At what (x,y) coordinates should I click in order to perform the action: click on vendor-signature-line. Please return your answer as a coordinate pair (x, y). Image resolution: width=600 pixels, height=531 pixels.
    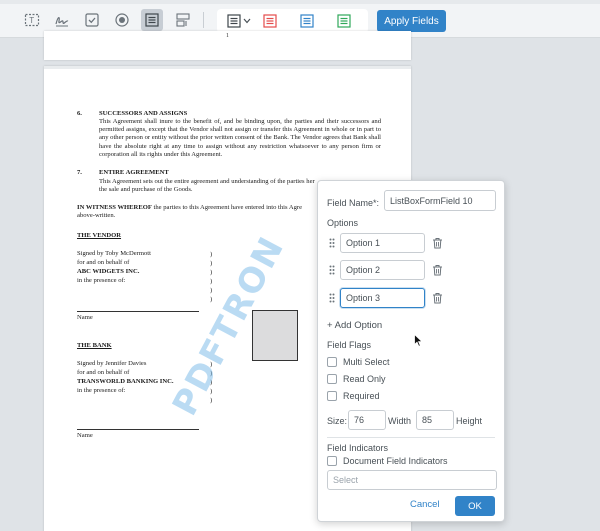
    Looking at the image, I should click on (138, 311).